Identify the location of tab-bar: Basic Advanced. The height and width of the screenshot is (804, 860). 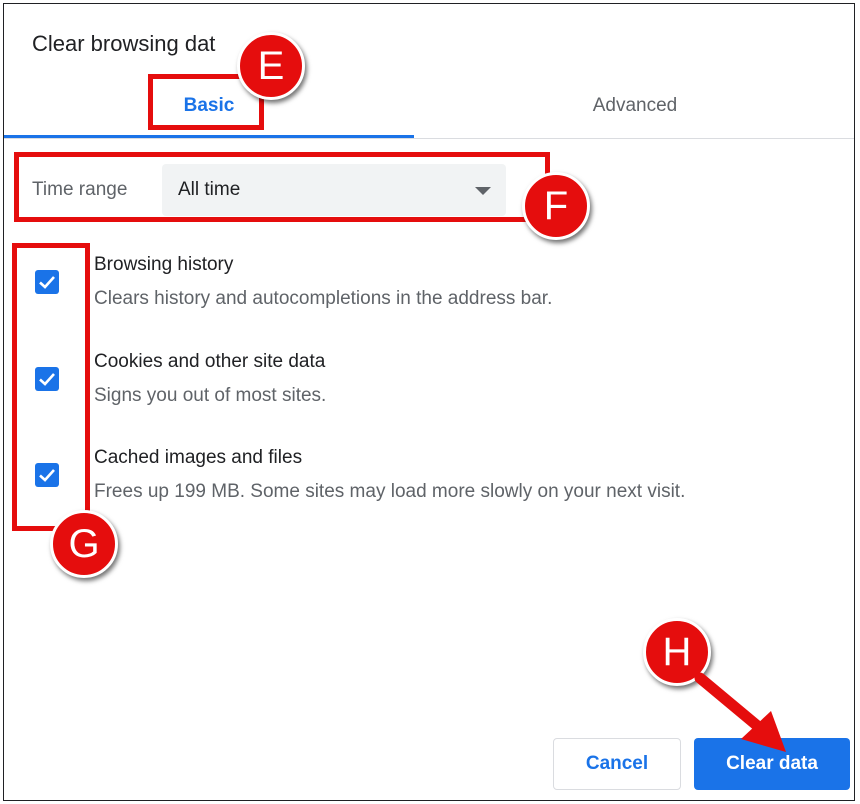
(429, 107).